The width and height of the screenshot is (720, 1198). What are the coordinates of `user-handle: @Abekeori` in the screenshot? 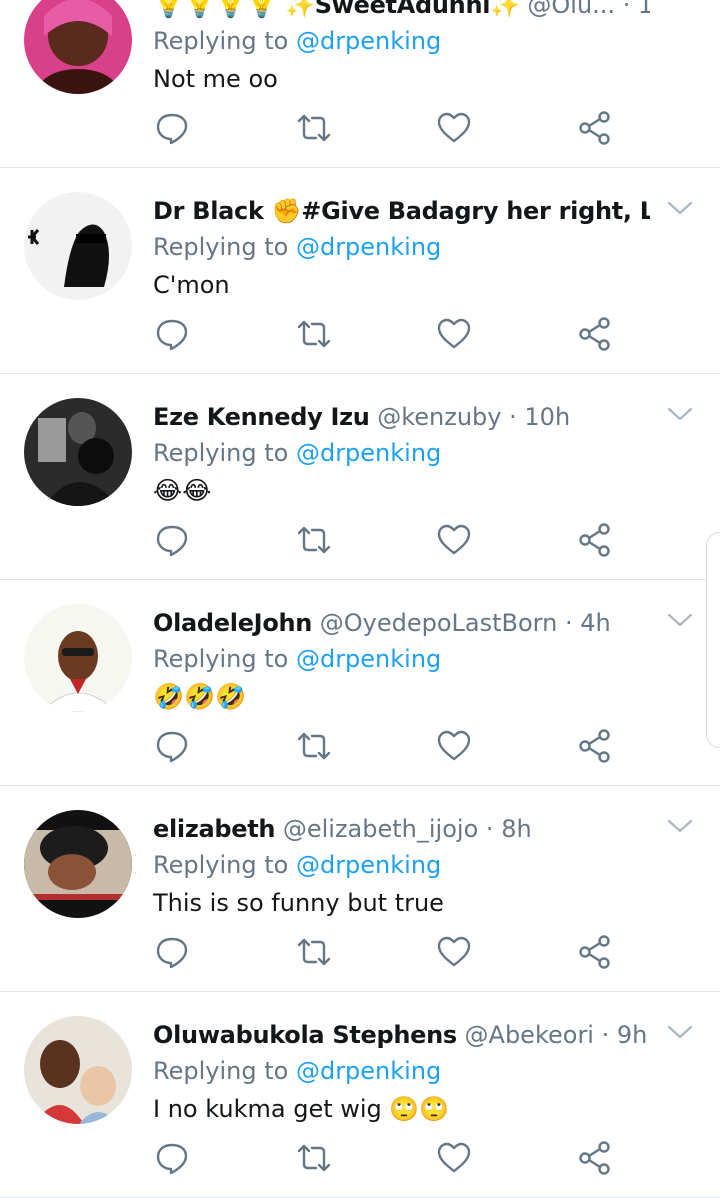 It's located at (529, 1035).